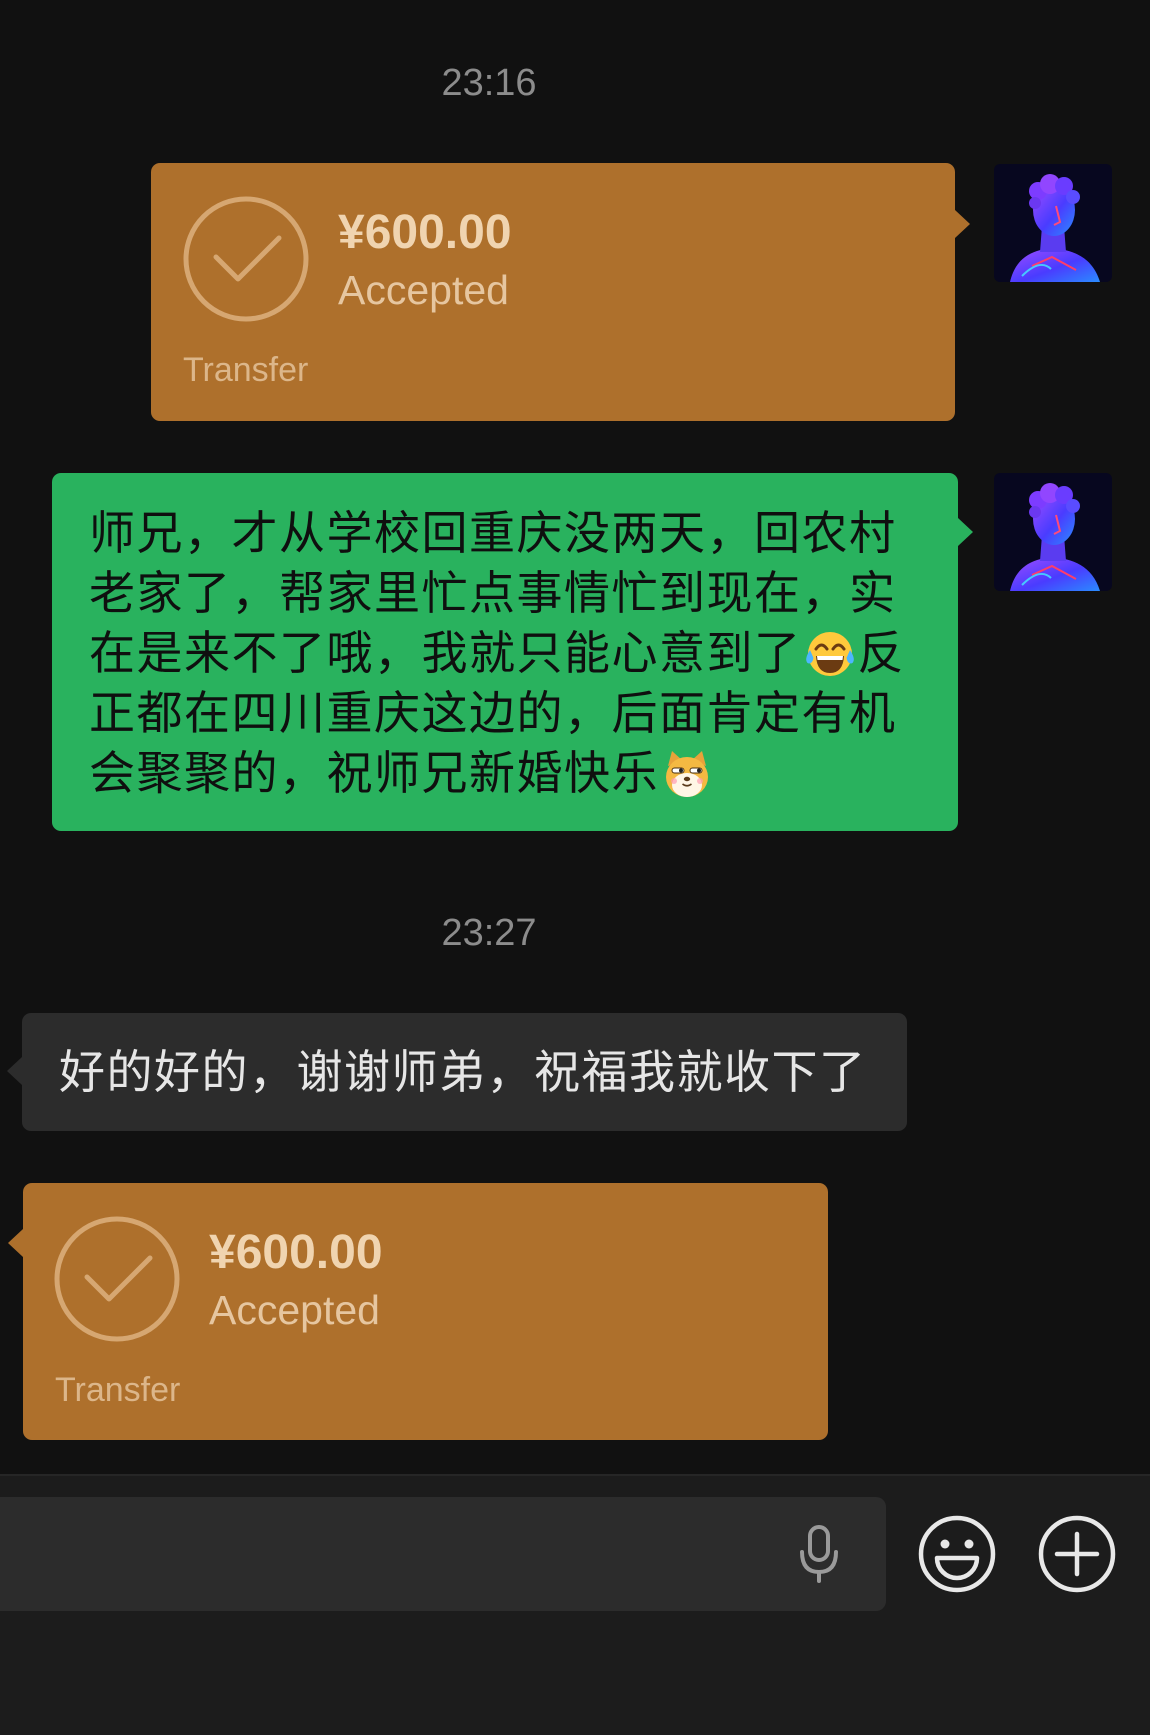 This screenshot has width=1150, height=1735. What do you see at coordinates (830, 654) in the screenshot?
I see `tears-of-joy-emoji-icon` at bounding box center [830, 654].